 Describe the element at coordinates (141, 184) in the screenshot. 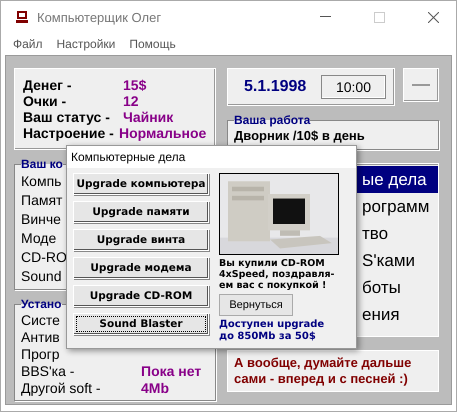

I see `upgrade-button: Upgrade компьютера` at that location.